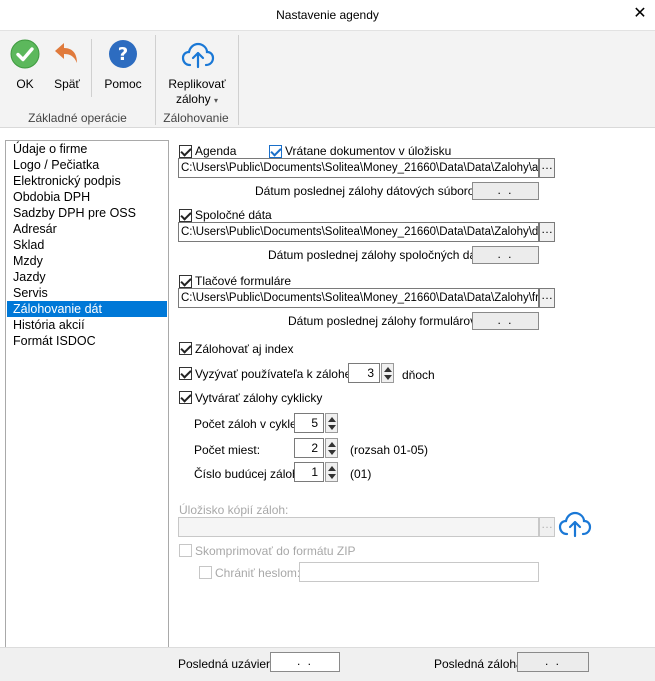  Describe the element at coordinates (87, 181) in the screenshot. I see `nav-item-electronic-signature: Elektronický podpis` at that location.